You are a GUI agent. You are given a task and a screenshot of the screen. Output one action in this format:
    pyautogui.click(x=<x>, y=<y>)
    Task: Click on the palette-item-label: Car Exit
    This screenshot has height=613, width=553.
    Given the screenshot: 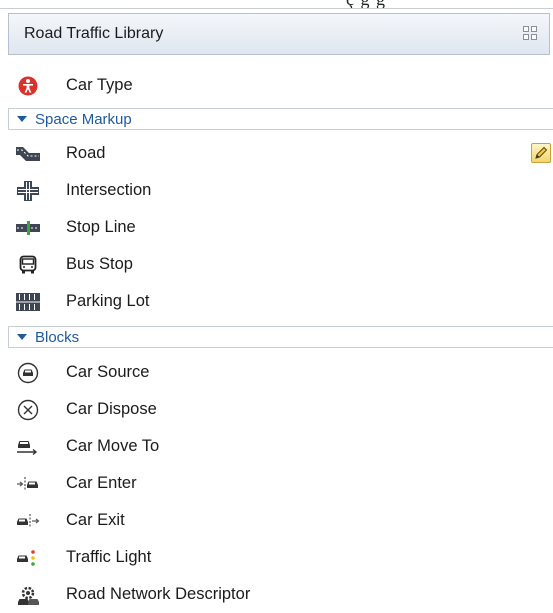 What is the action you would take?
    pyautogui.click(x=95, y=520)
    